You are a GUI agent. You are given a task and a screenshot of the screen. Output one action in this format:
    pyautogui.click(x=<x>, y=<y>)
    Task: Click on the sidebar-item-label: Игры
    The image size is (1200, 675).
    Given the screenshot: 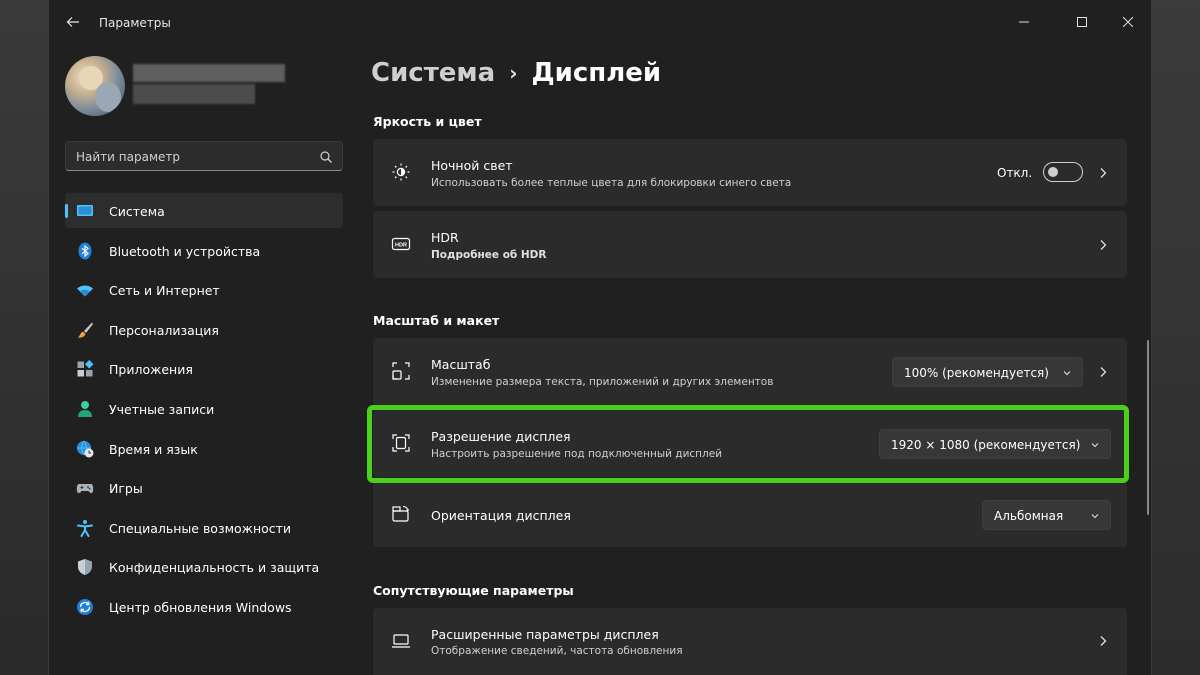 What is the action you would take?
    pyautogui.click(x=126, y=489)
    